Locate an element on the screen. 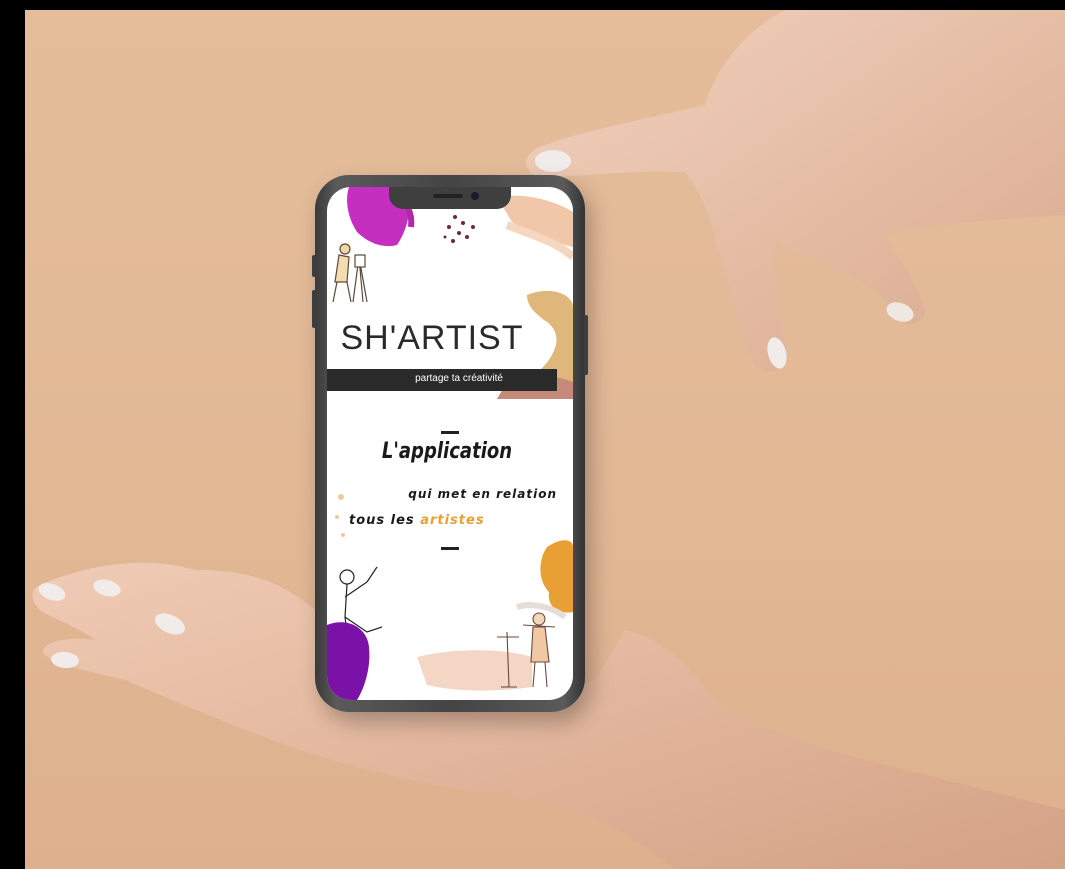 The image size is (1065, 869). app-logo: SH'ARTIST is located at coordinates (432, 338).